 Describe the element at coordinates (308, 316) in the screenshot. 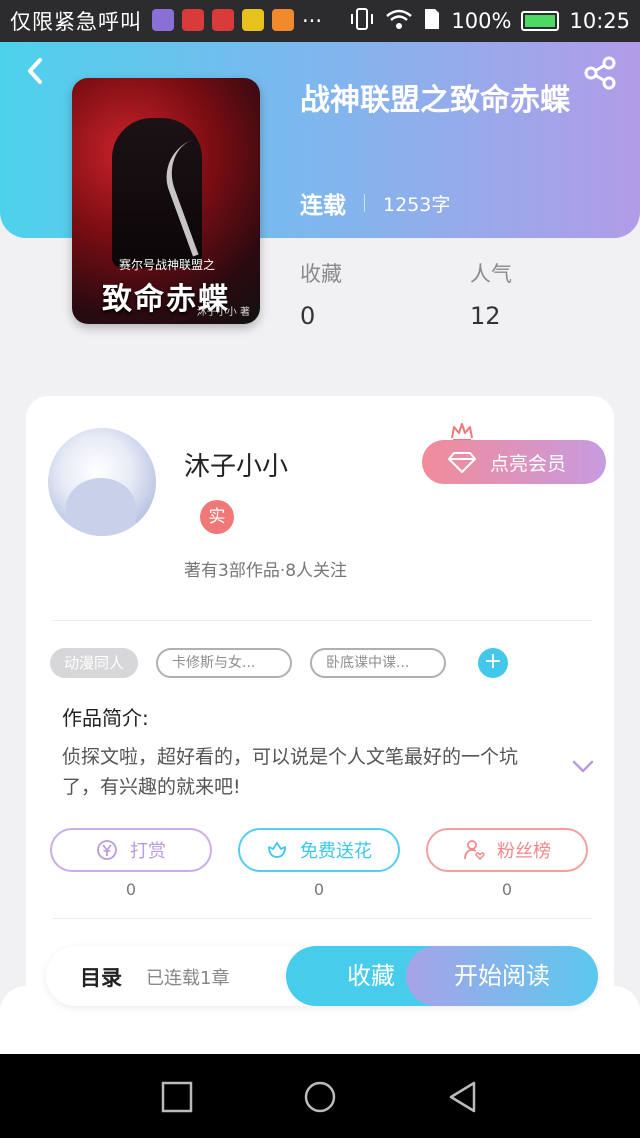

I see `stat-value: 0` at that location.